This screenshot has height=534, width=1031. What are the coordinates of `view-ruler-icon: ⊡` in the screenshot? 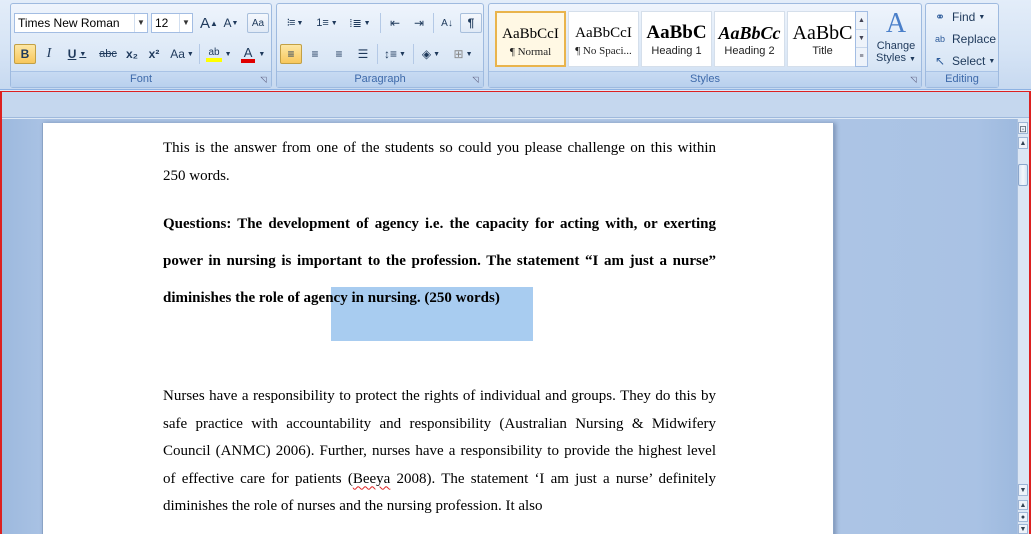 It's located at (1023, 128).